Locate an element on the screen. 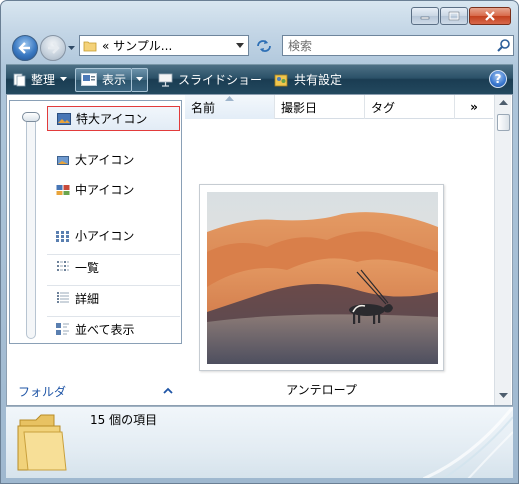 This screenshot has width=519, height=484. view-small-icons: 小アイコン is located at coordinates (113, 235).